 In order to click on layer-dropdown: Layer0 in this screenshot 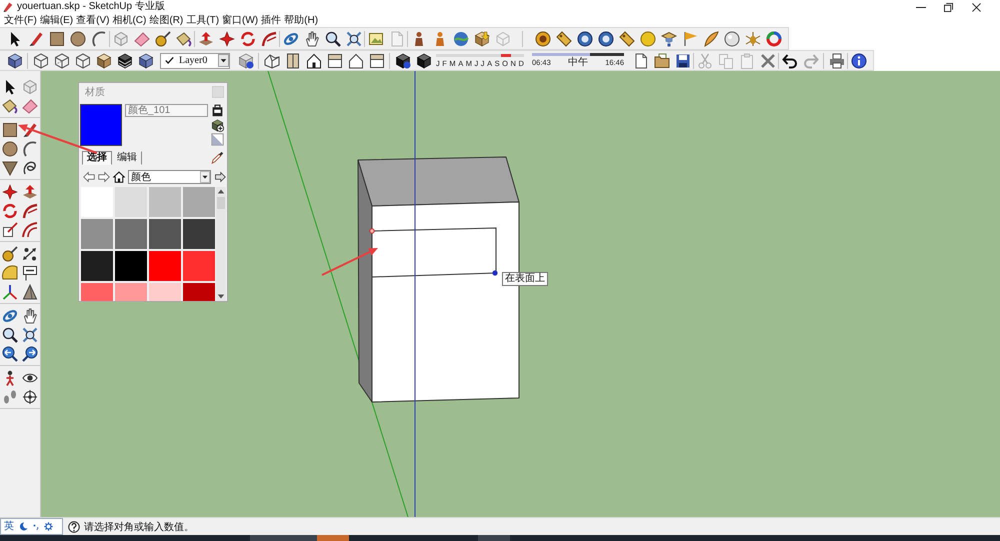, I will do `click(195, 60)`.